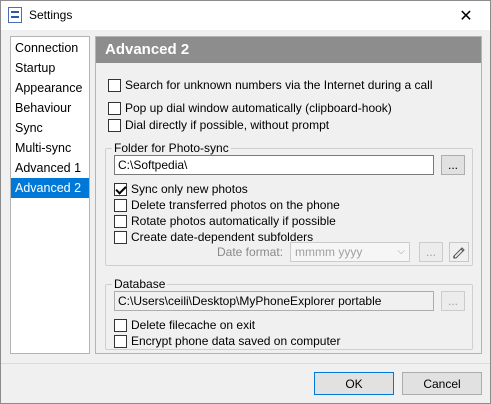 Image resolution: width=491 pixels, height=404 pixels. What do you see at coordinates (274, 165) in the screenshot?
I see `photo-sync-path-field: C:\Softpedia\` at bounding box center [274, 165].